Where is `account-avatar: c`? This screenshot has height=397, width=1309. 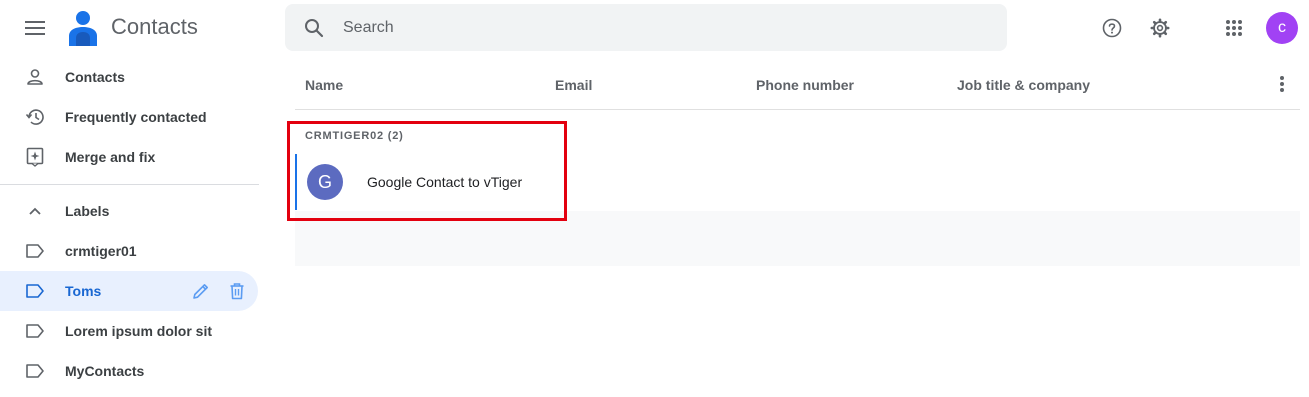
account-avatar: c is located at coordinates (1282, 28).